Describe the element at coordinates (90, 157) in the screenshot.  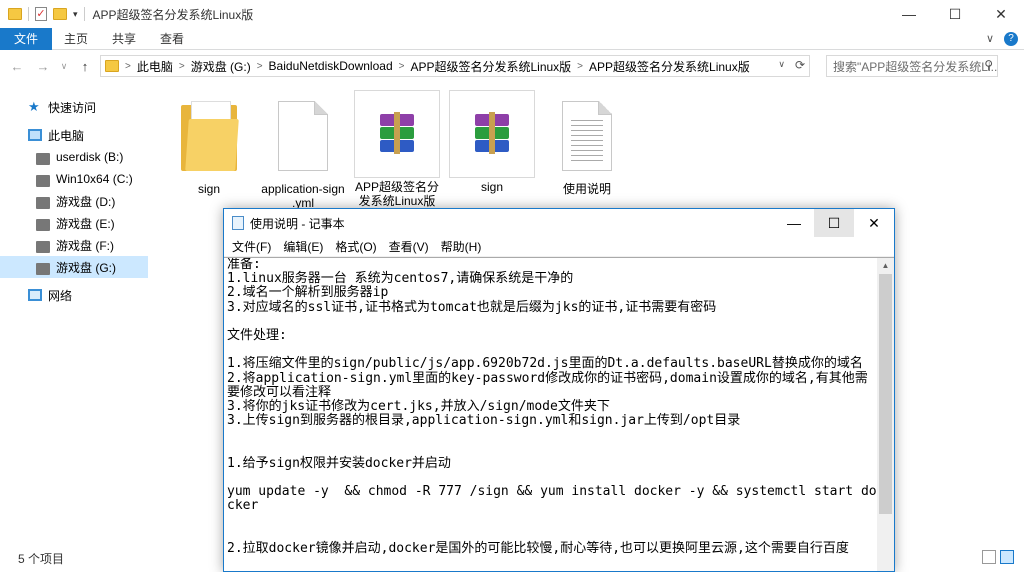
I see `nav-item-label: userdisk (B:)` at that location.